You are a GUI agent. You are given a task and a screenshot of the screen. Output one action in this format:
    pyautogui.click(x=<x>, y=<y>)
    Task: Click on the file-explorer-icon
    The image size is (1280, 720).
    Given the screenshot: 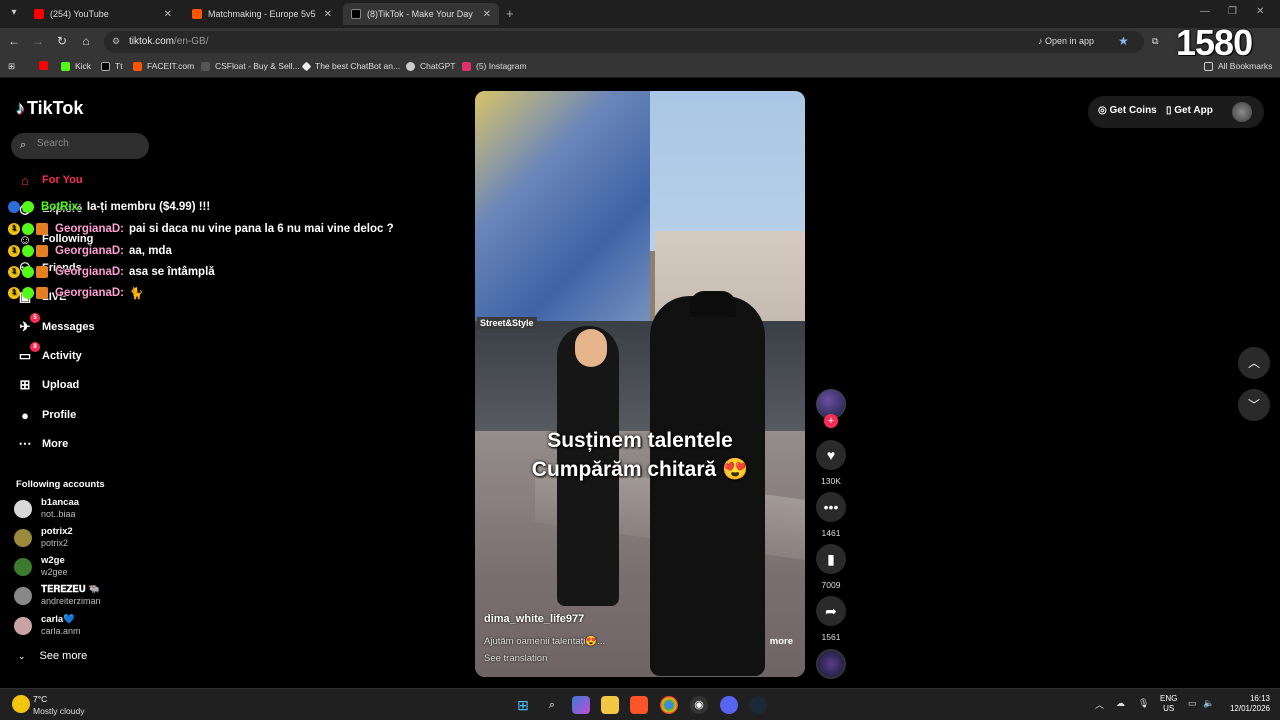 What is the action you would take?
    pyautogui.click(x=610, y=705)
    